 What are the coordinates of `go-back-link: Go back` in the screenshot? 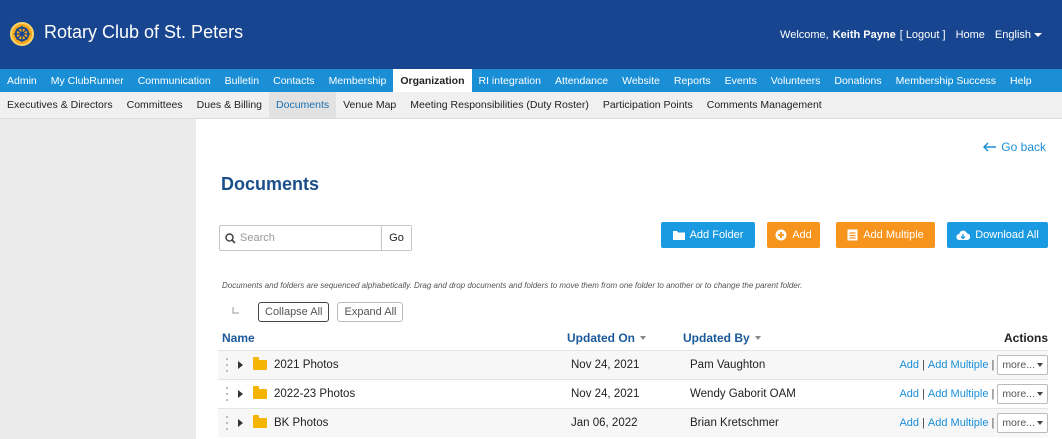 It's located at (1014, 147).